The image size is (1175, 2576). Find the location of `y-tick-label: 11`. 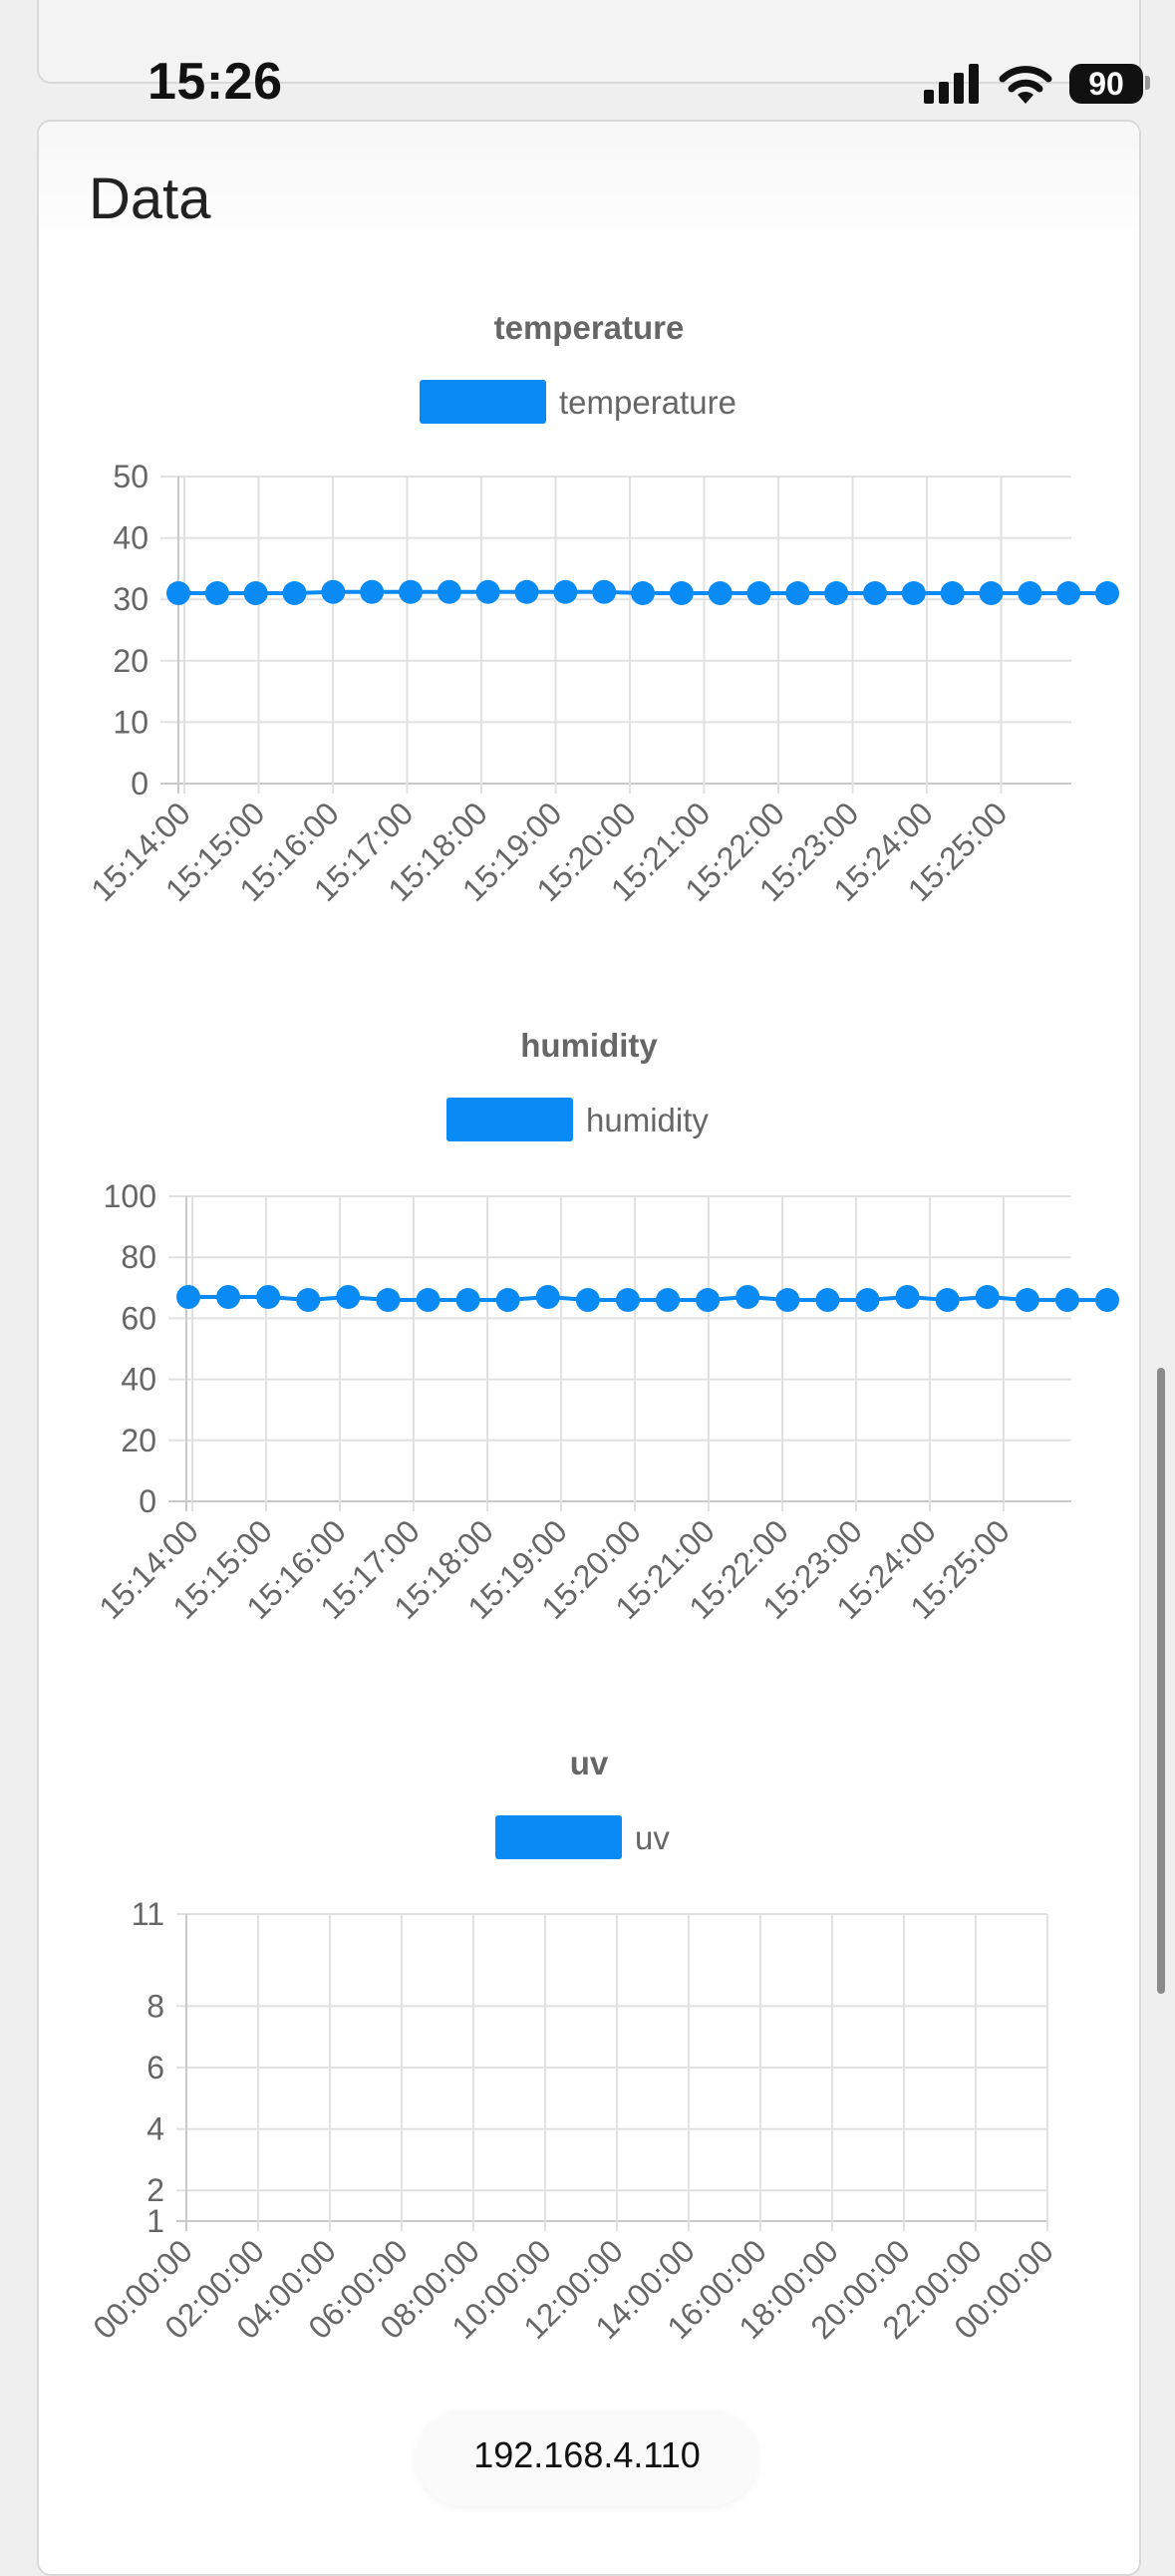

y-tick-label: 11 is located at coordinates (148, 1914).